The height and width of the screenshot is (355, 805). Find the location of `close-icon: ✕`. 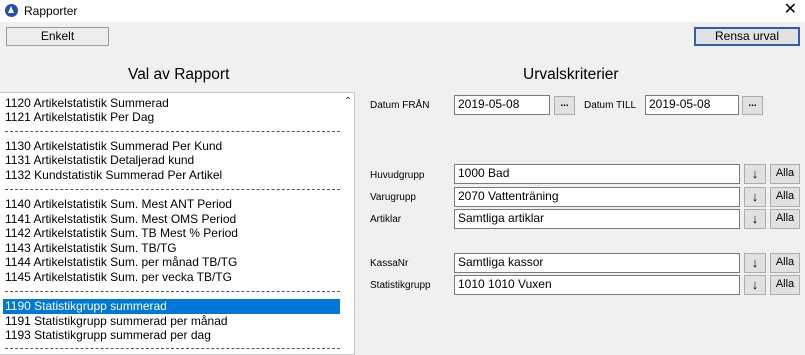

close-icon: ✕ is located at coordinates (790, 10).